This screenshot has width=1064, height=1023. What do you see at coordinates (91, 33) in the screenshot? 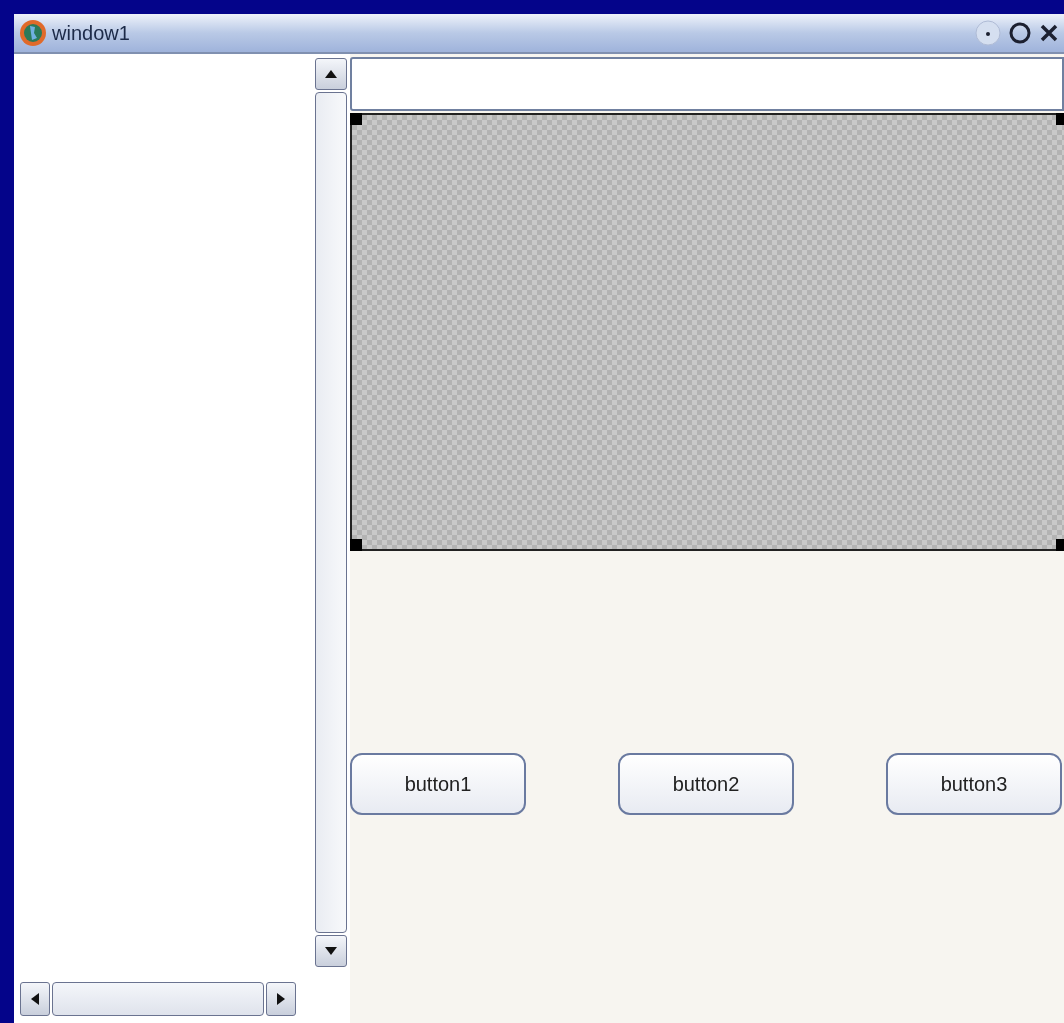
I see `window-title: window1` at bounding box center [91, 33].